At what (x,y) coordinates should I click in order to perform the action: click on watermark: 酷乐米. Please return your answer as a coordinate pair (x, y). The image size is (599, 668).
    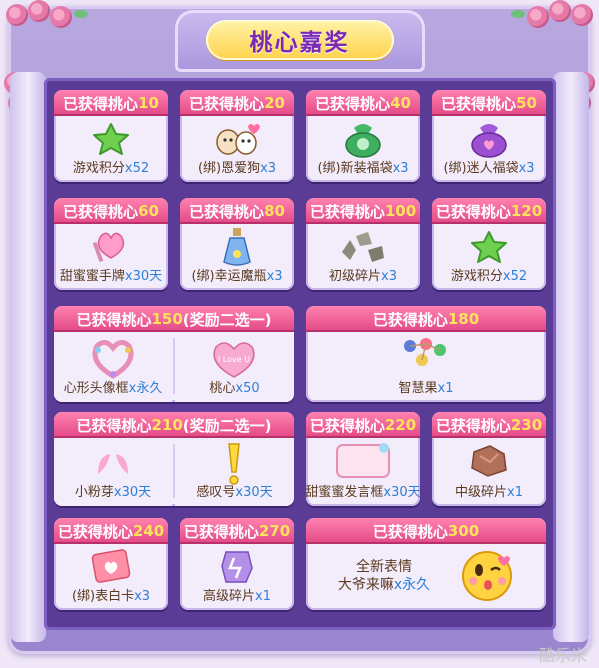
    Looking at the image, I should click on (562, 655).